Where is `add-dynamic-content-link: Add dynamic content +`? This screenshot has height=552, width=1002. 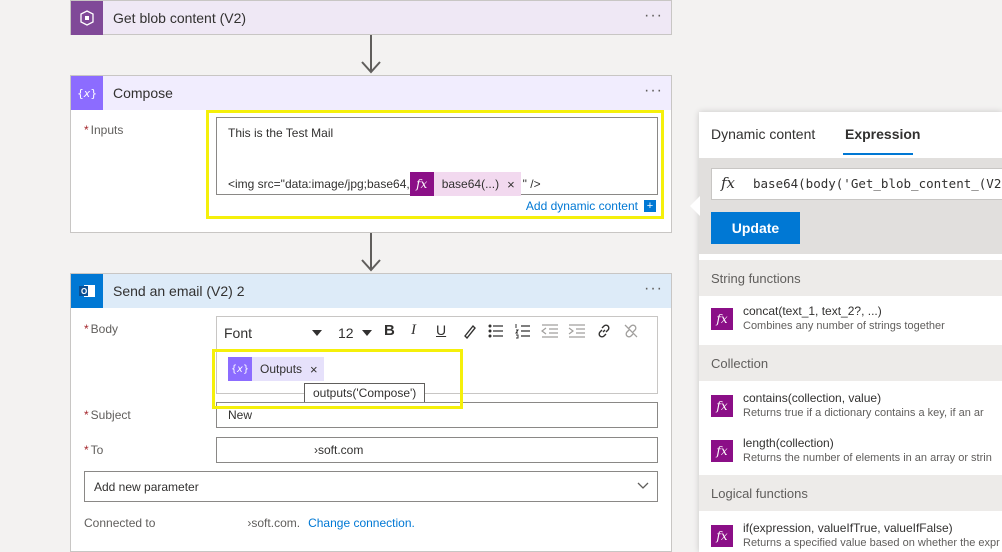
add-dynamic-content-link: Add dynamic content + is located at coordinates (591, 206).